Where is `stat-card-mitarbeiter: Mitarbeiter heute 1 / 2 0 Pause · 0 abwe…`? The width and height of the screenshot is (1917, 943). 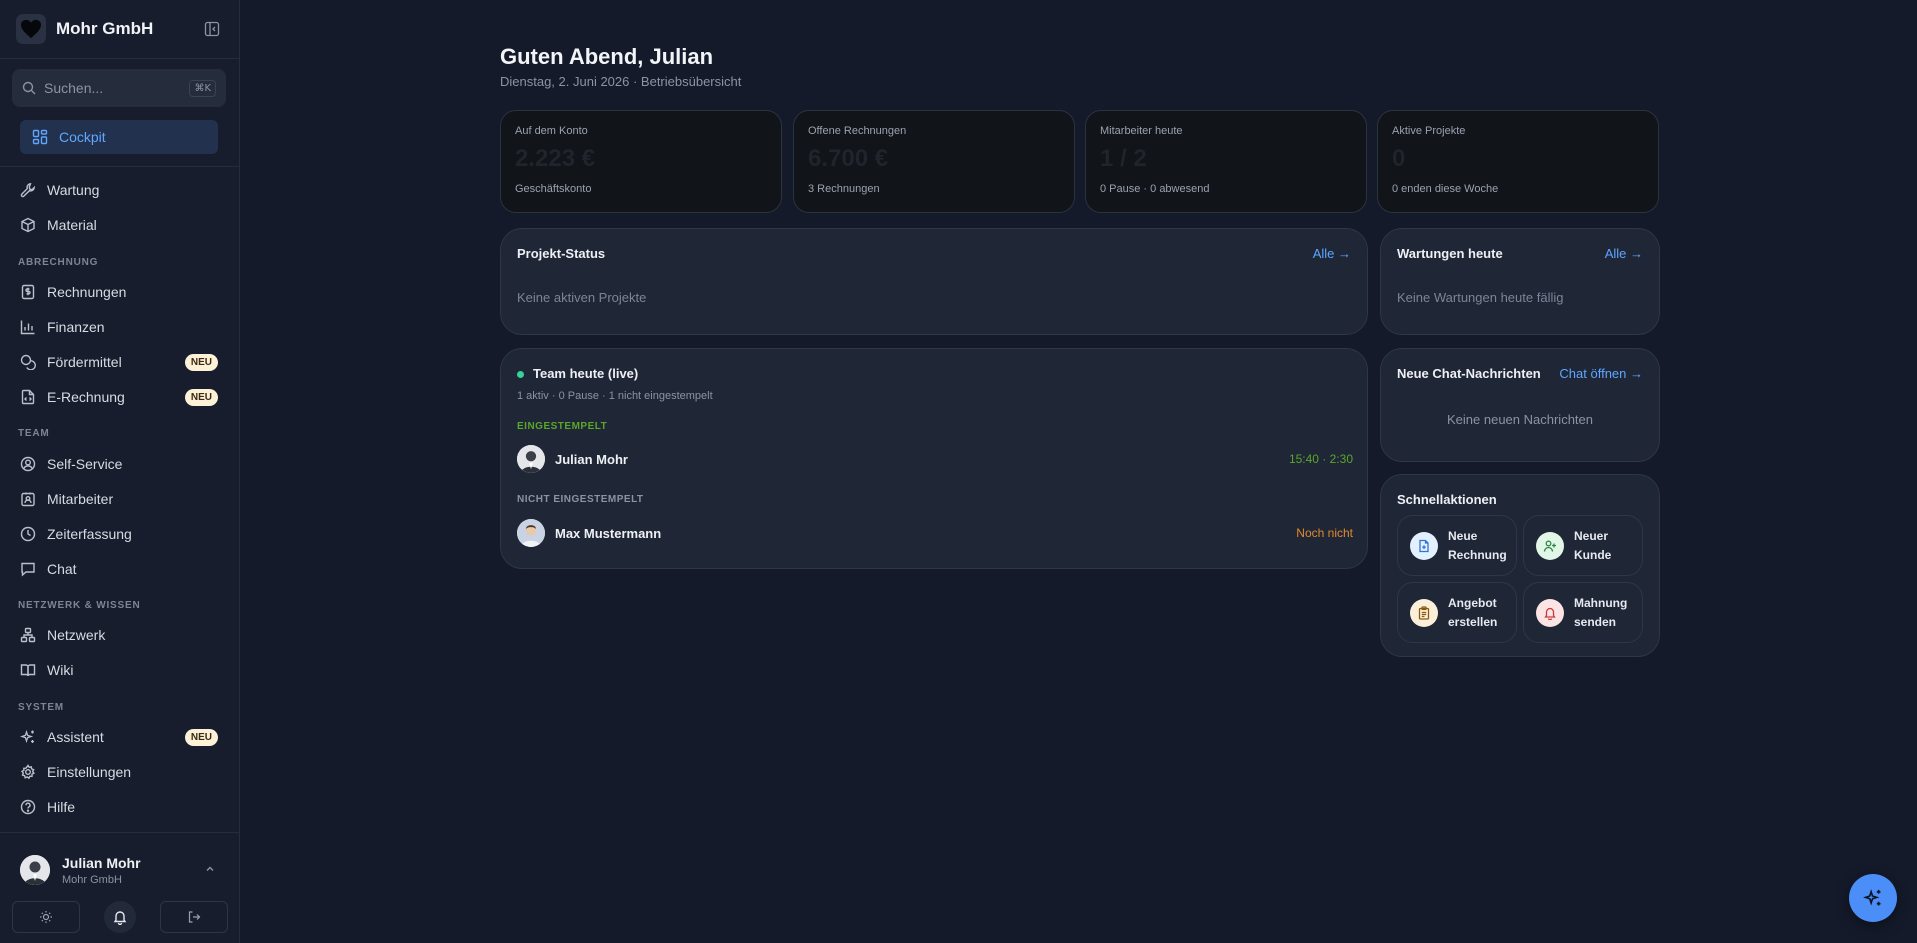 stat-card-mitarbeiter: Mitarbeiter heute 1 / 2 0 Pause · 0 abwe… is located at coordinates (1226, 161).